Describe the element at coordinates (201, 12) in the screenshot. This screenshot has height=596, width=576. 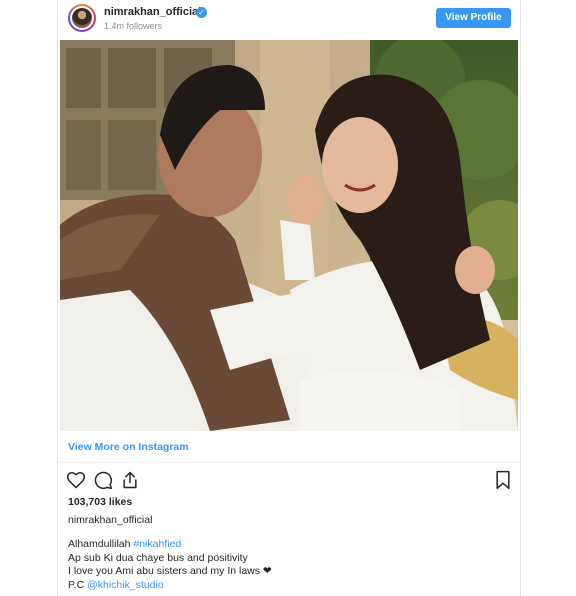
I see `verified-badge-icon: ✓` at that location.